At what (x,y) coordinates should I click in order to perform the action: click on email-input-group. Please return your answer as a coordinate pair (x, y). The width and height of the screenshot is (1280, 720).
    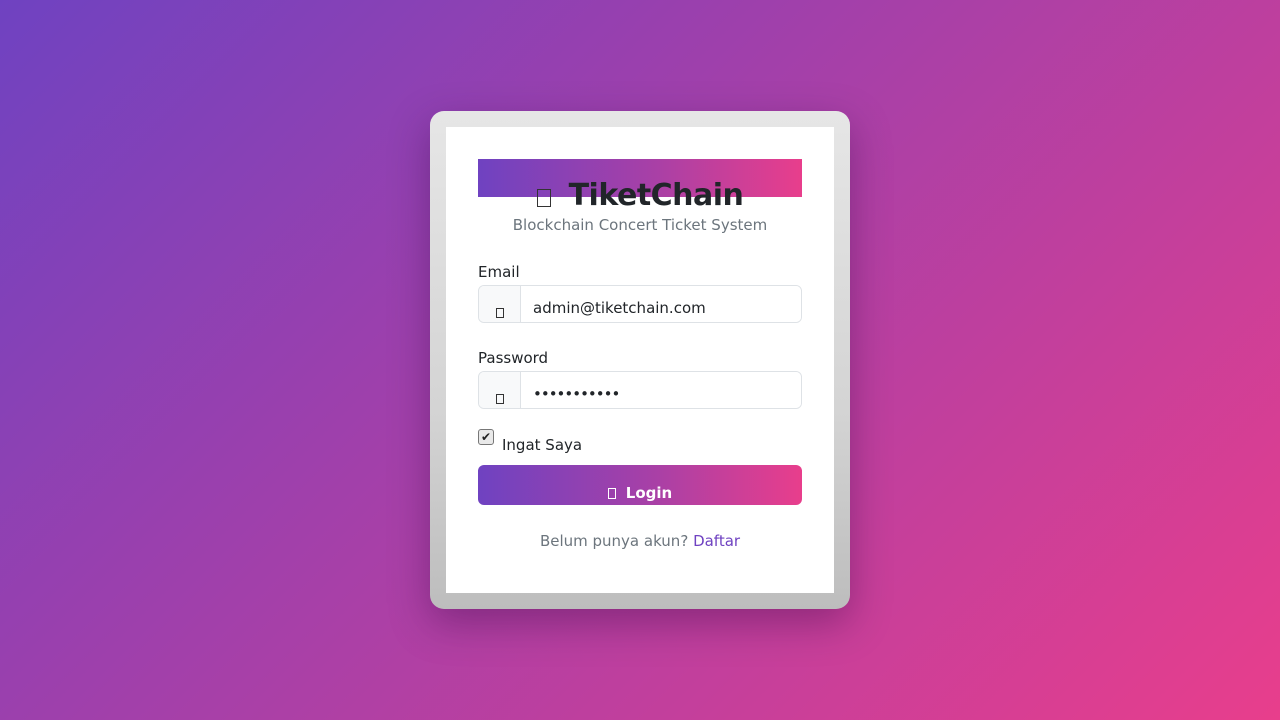
    Looking at the image, I should click on (640, 304).